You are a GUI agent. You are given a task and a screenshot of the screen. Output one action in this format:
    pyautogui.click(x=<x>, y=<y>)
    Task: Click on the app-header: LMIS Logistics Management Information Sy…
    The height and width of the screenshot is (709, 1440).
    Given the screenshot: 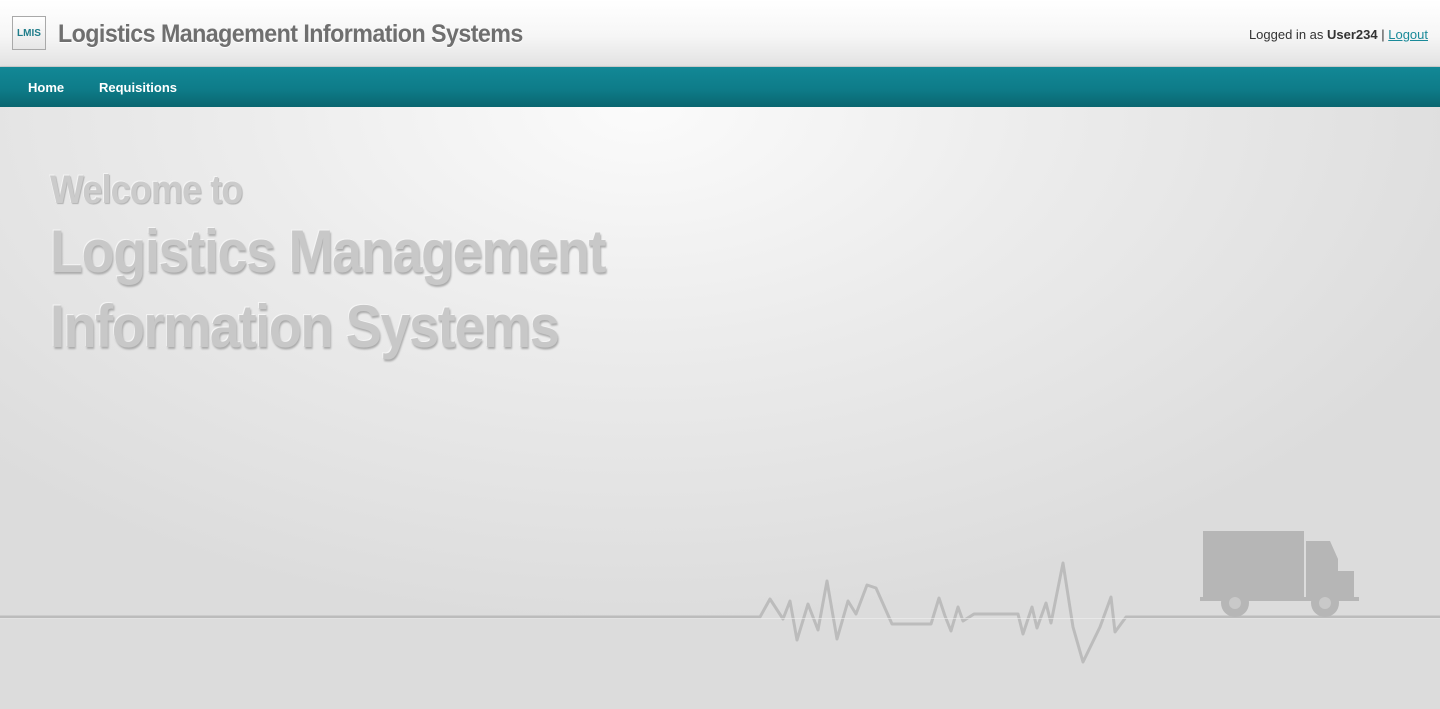 What is the action you would take?
    pyautogui.click(x=720, y=33)
    